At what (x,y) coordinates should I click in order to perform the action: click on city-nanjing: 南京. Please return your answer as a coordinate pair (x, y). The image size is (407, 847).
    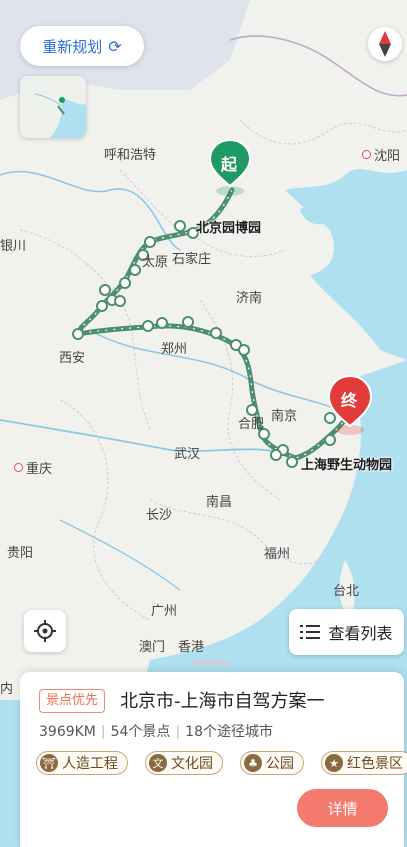
    Looking at the image, I should click on (284, 416).